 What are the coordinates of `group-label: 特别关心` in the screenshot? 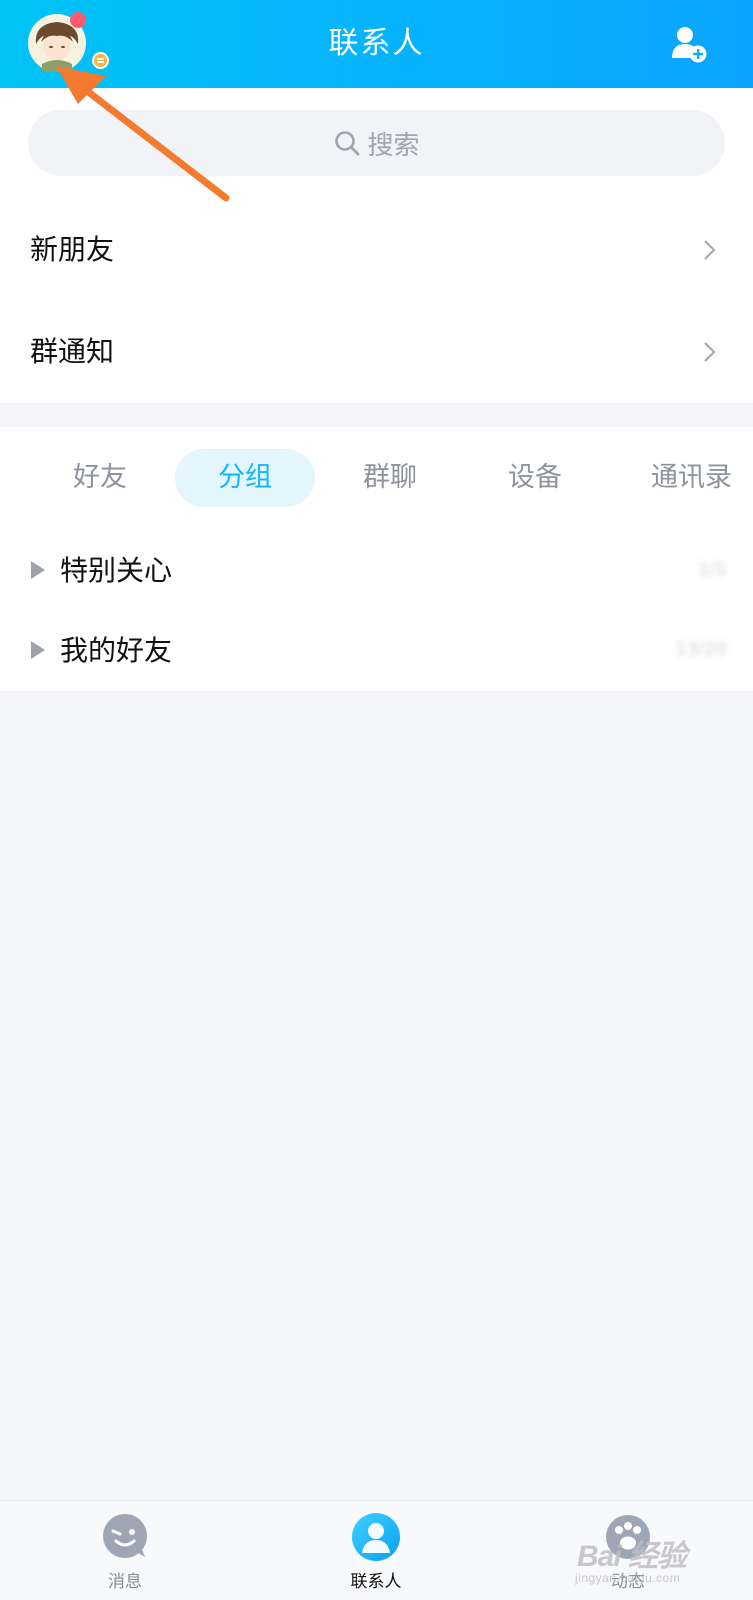 It's located at (116, 570).